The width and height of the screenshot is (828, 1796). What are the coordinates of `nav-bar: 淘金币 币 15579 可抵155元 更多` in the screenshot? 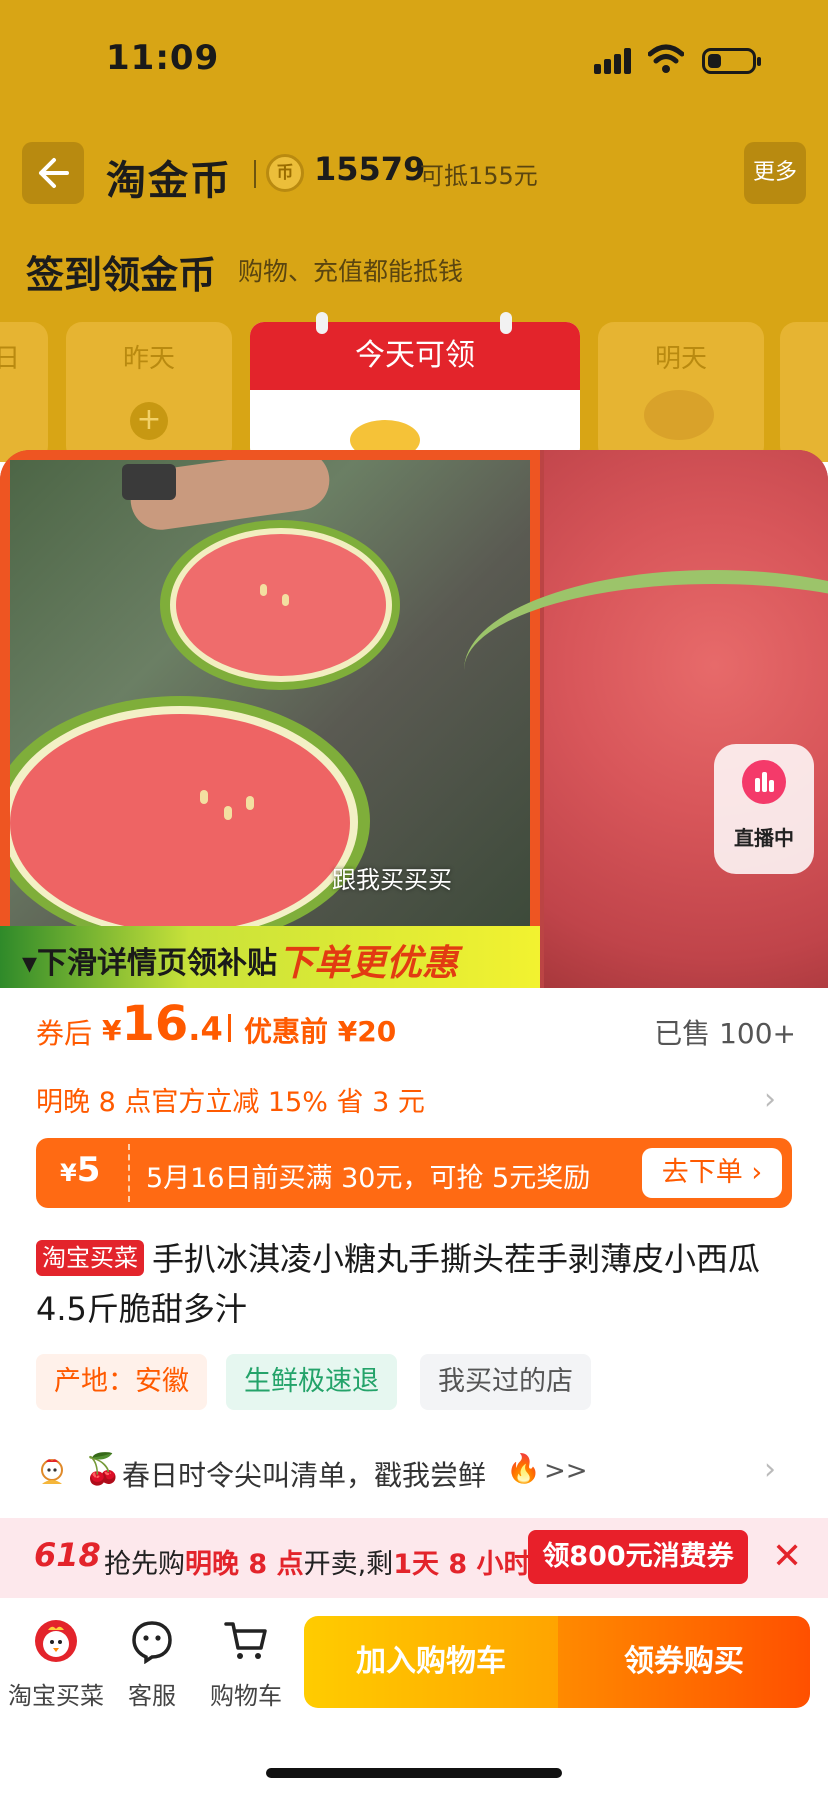 It's located at (414, 173).